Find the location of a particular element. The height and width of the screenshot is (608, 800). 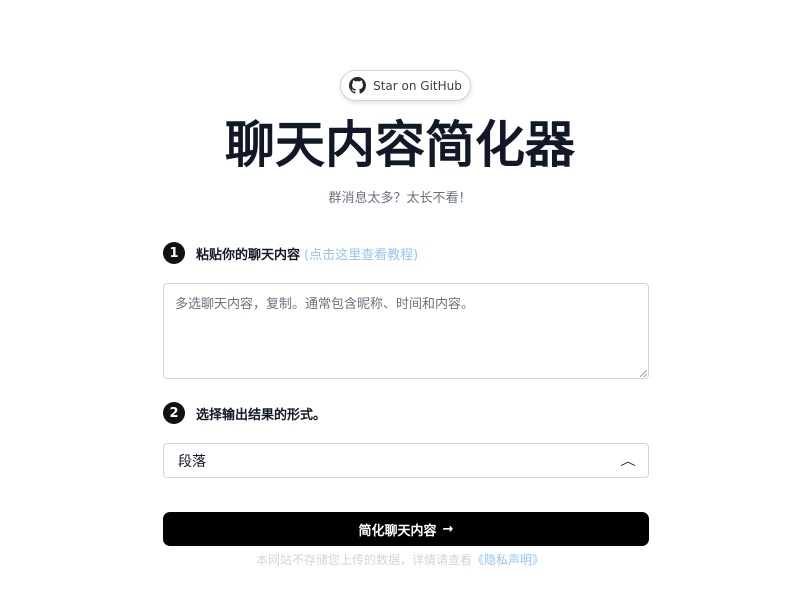

output-format-selected-value: 段落 is located at coordinates (192, 461).